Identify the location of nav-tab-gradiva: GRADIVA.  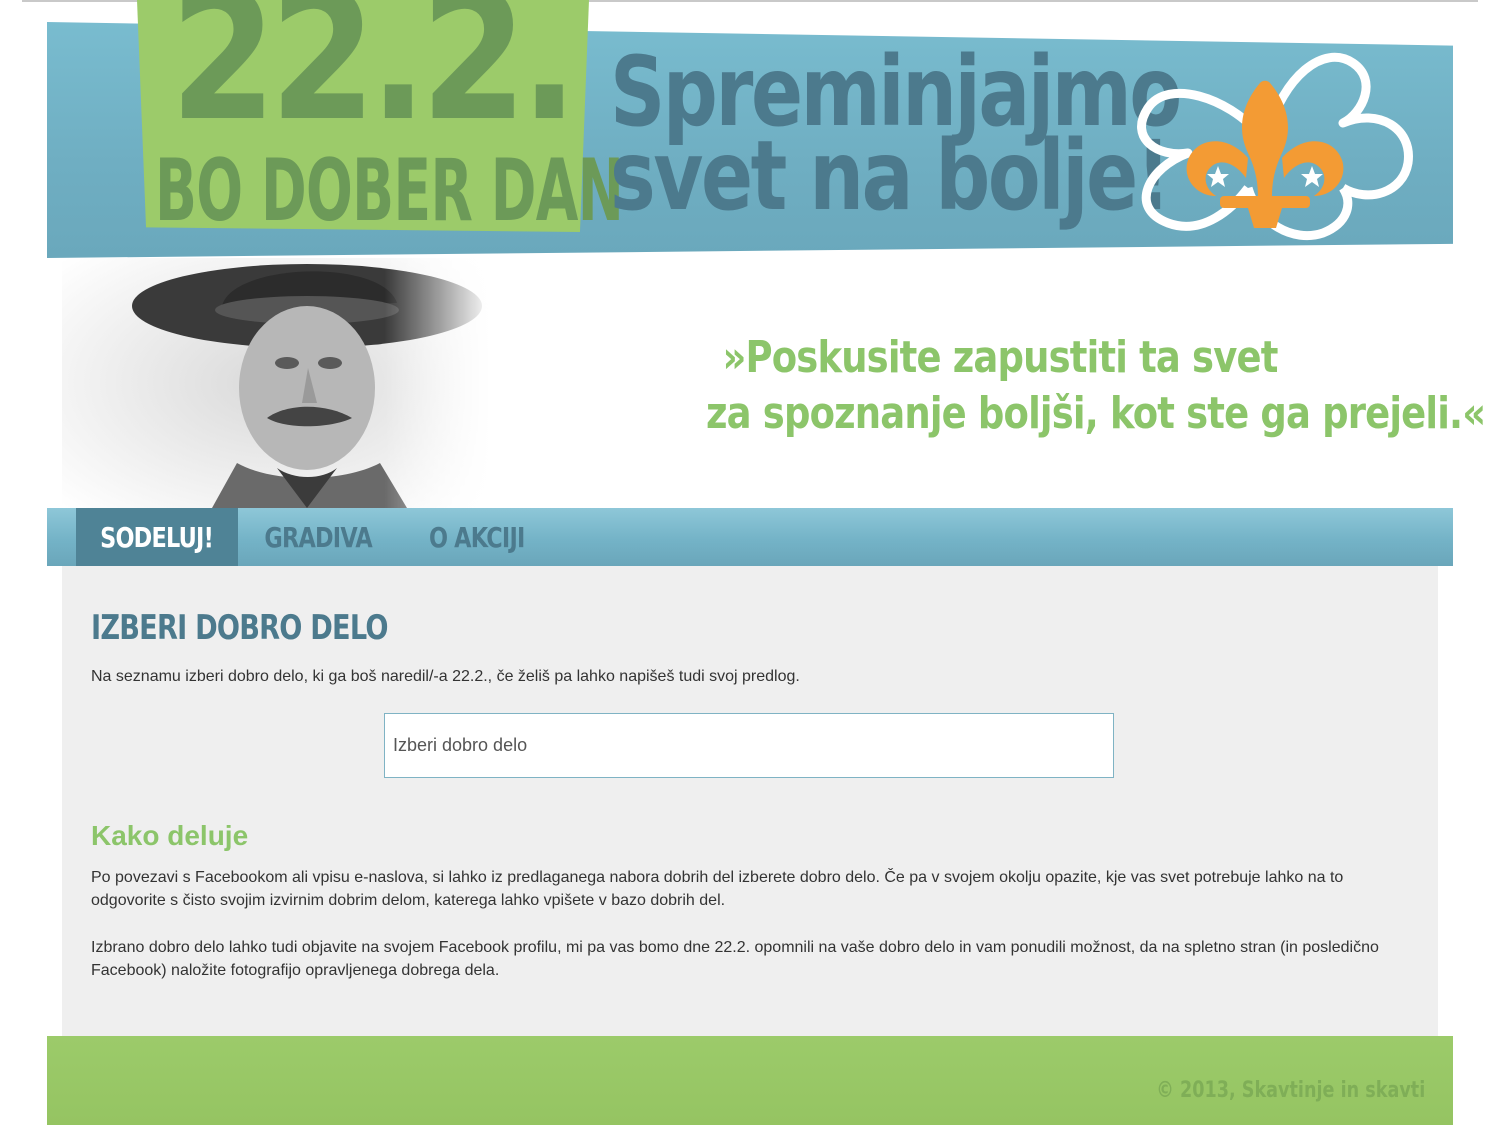
(318, 537).